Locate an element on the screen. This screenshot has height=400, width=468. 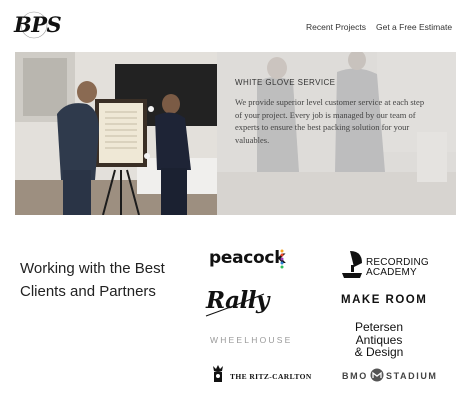
logo-peacock: peacock is located at coordinates (247, 258).